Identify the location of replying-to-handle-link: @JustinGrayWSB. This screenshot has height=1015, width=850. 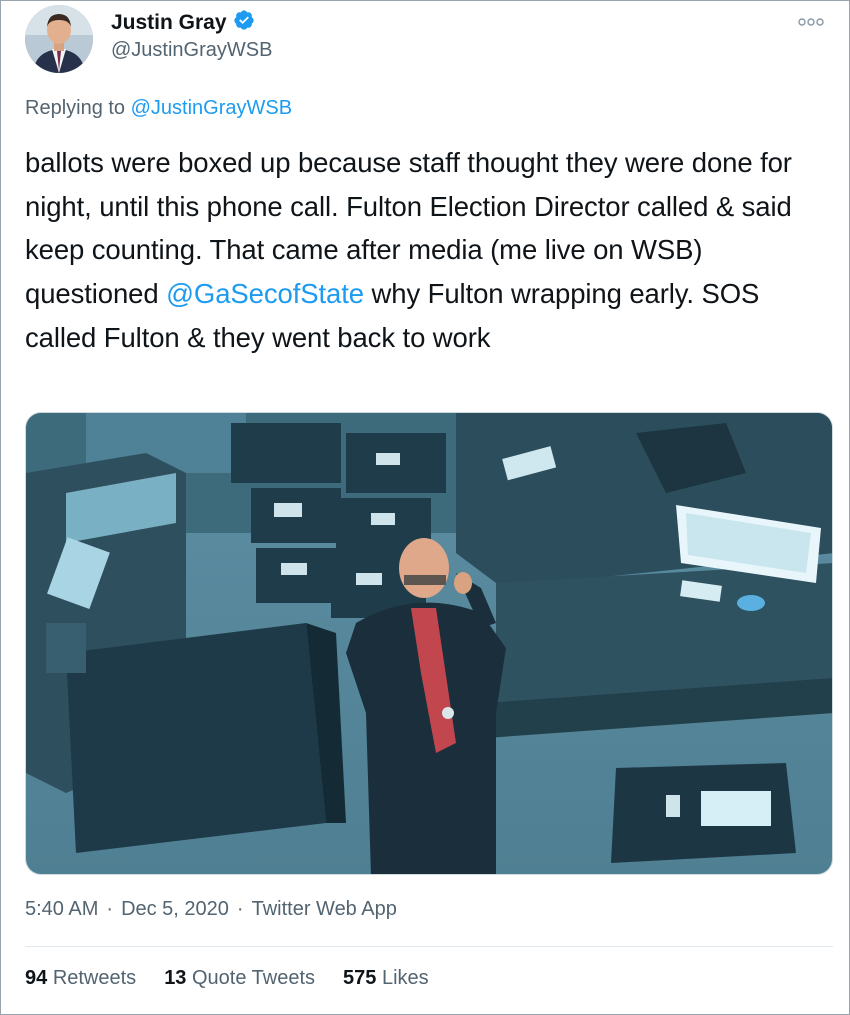
(211, 108).